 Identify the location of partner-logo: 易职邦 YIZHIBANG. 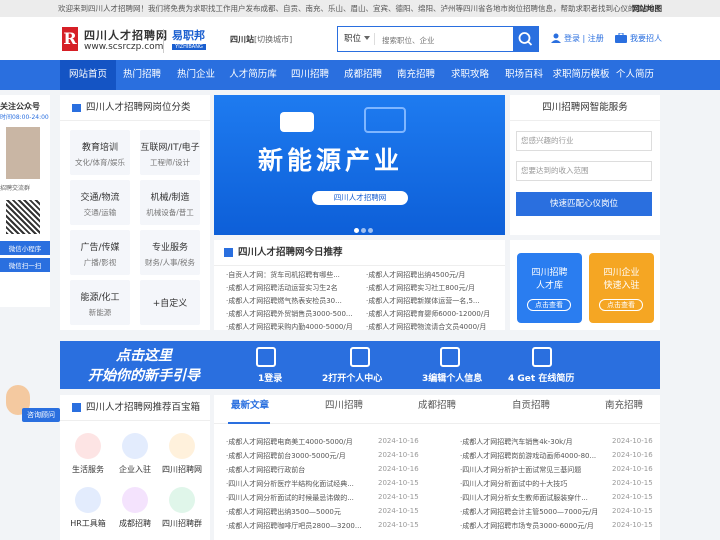
(189, 40).